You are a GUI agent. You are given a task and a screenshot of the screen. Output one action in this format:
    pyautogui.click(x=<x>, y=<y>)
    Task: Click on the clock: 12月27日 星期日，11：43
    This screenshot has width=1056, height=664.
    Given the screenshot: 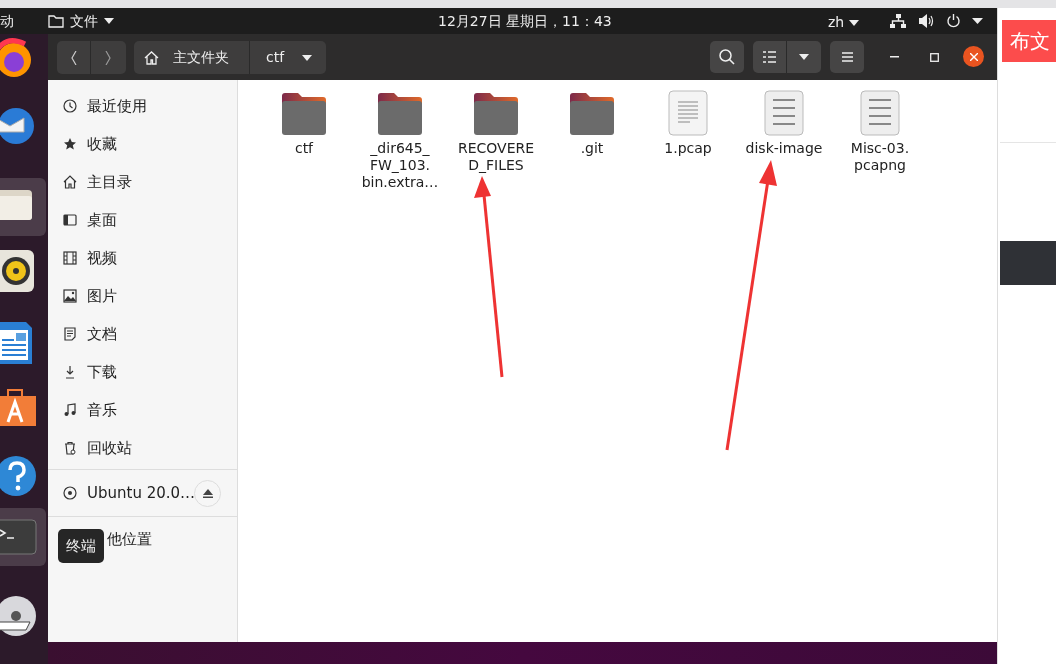 What is the action you would take?
    pyautogui.click(x=525, y=21)
    